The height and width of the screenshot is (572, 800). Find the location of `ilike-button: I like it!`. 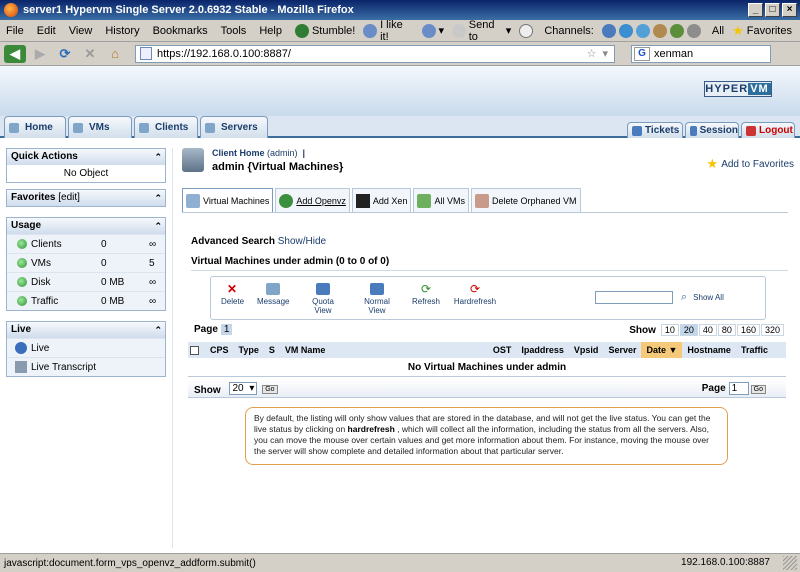

ilike-button: I like it! is located at coordinates (388, 31).